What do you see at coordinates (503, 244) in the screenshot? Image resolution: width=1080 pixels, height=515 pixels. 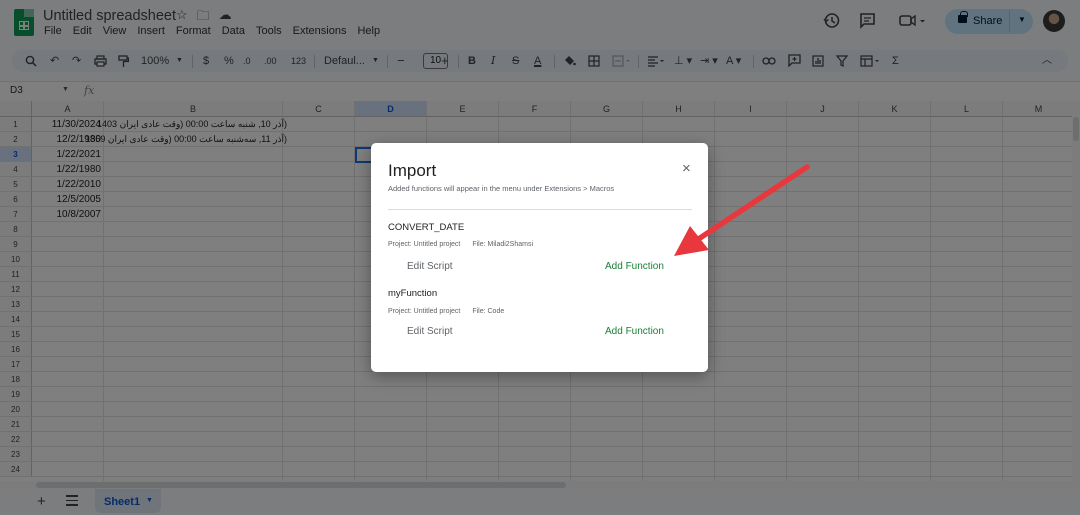 I see `function-file: File: Miladi2Shamsi` at bounding box center [503, 244].